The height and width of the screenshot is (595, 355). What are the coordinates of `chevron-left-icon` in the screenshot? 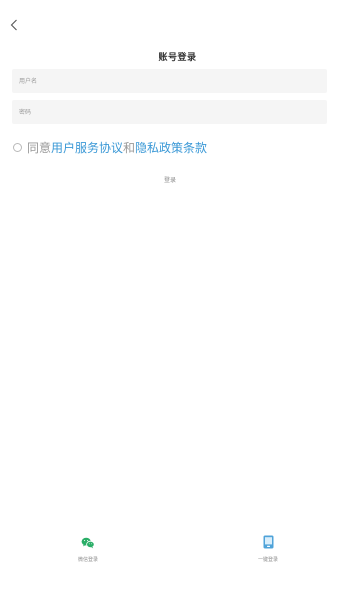 It's located at (14, 25).